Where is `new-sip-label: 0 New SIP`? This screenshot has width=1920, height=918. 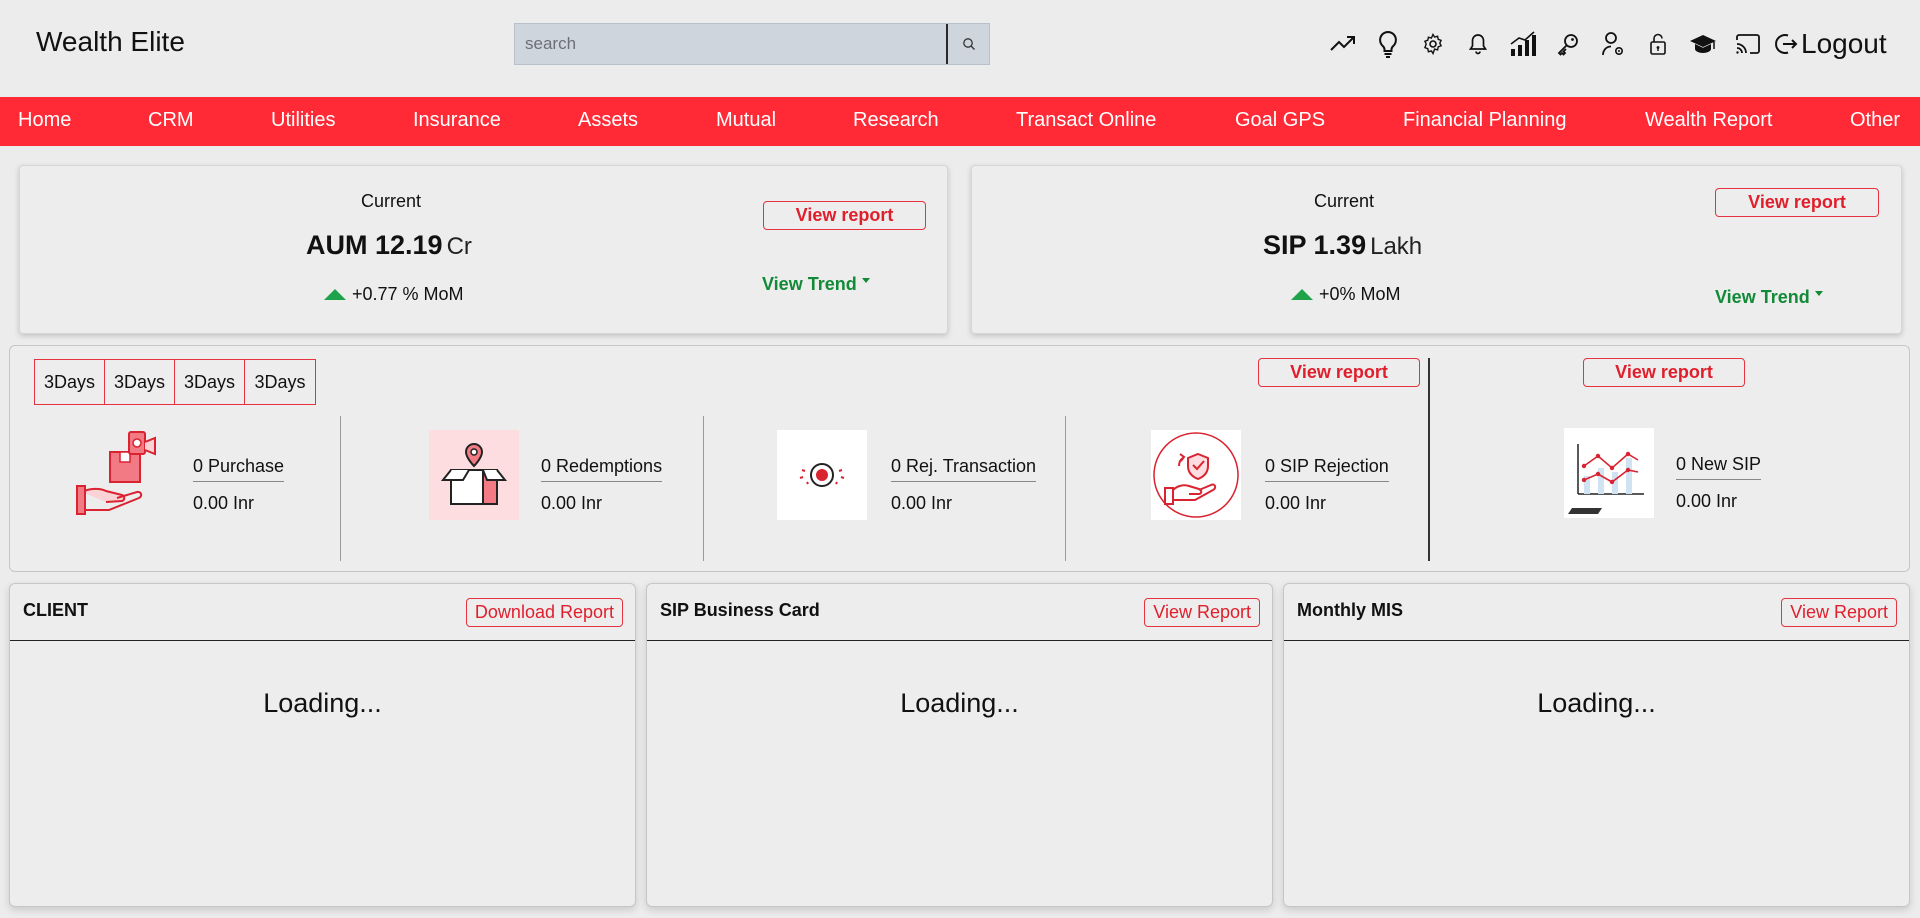
new-sip-label: 0 New SIP is located at coordinates (1719, 467).